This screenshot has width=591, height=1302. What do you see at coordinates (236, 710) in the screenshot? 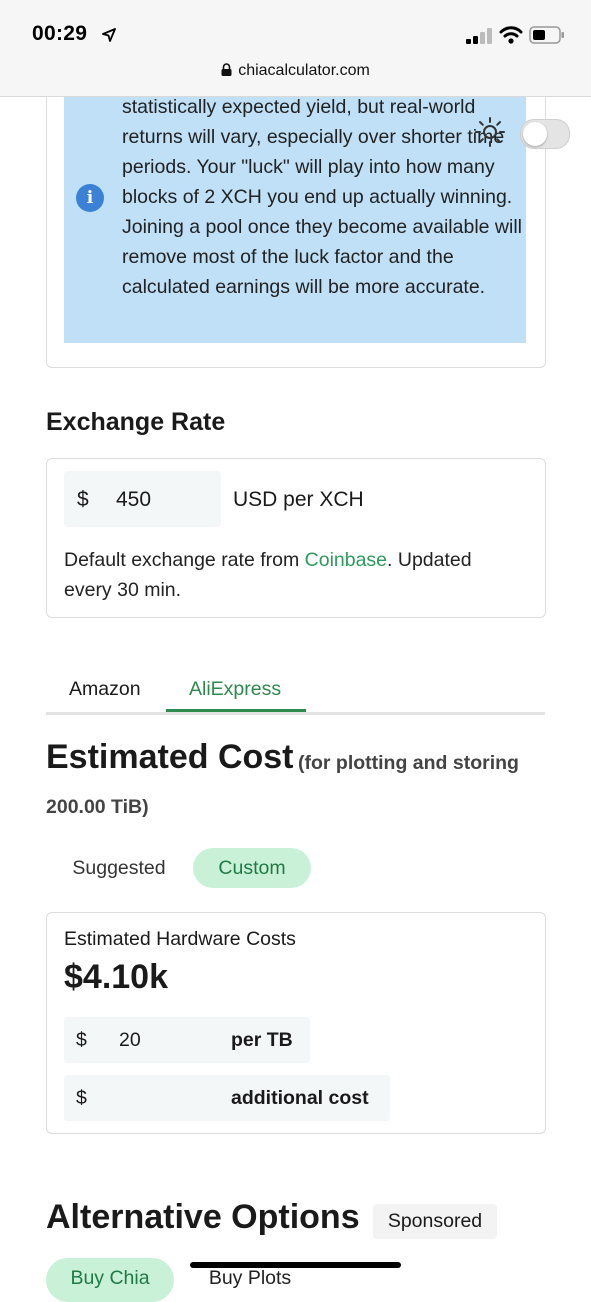
I see `active-tab-indicator` at bounding box center [236, 710].